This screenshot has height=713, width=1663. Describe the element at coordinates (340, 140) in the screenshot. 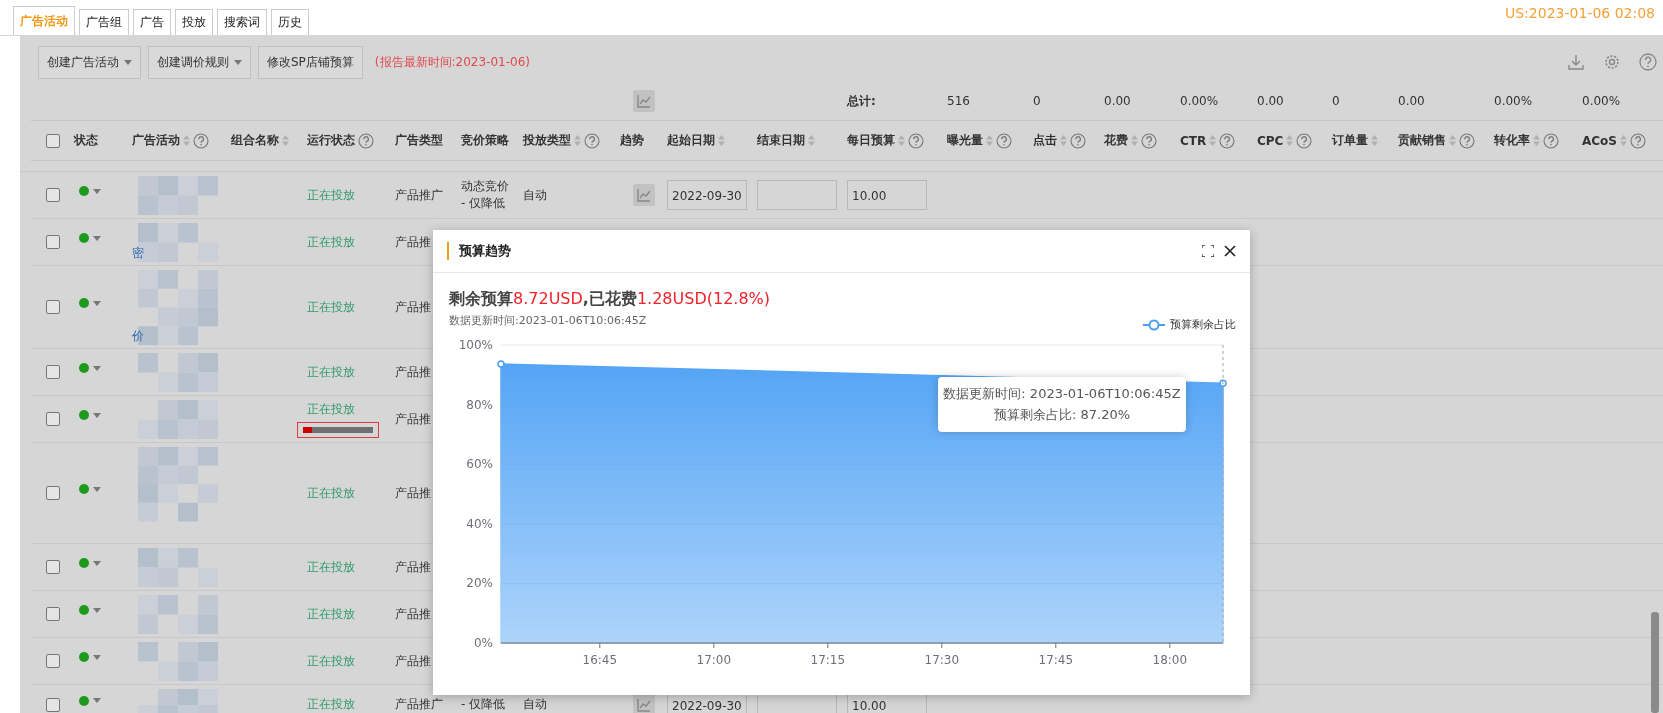

I see `column-header: 运行状态` at that location.